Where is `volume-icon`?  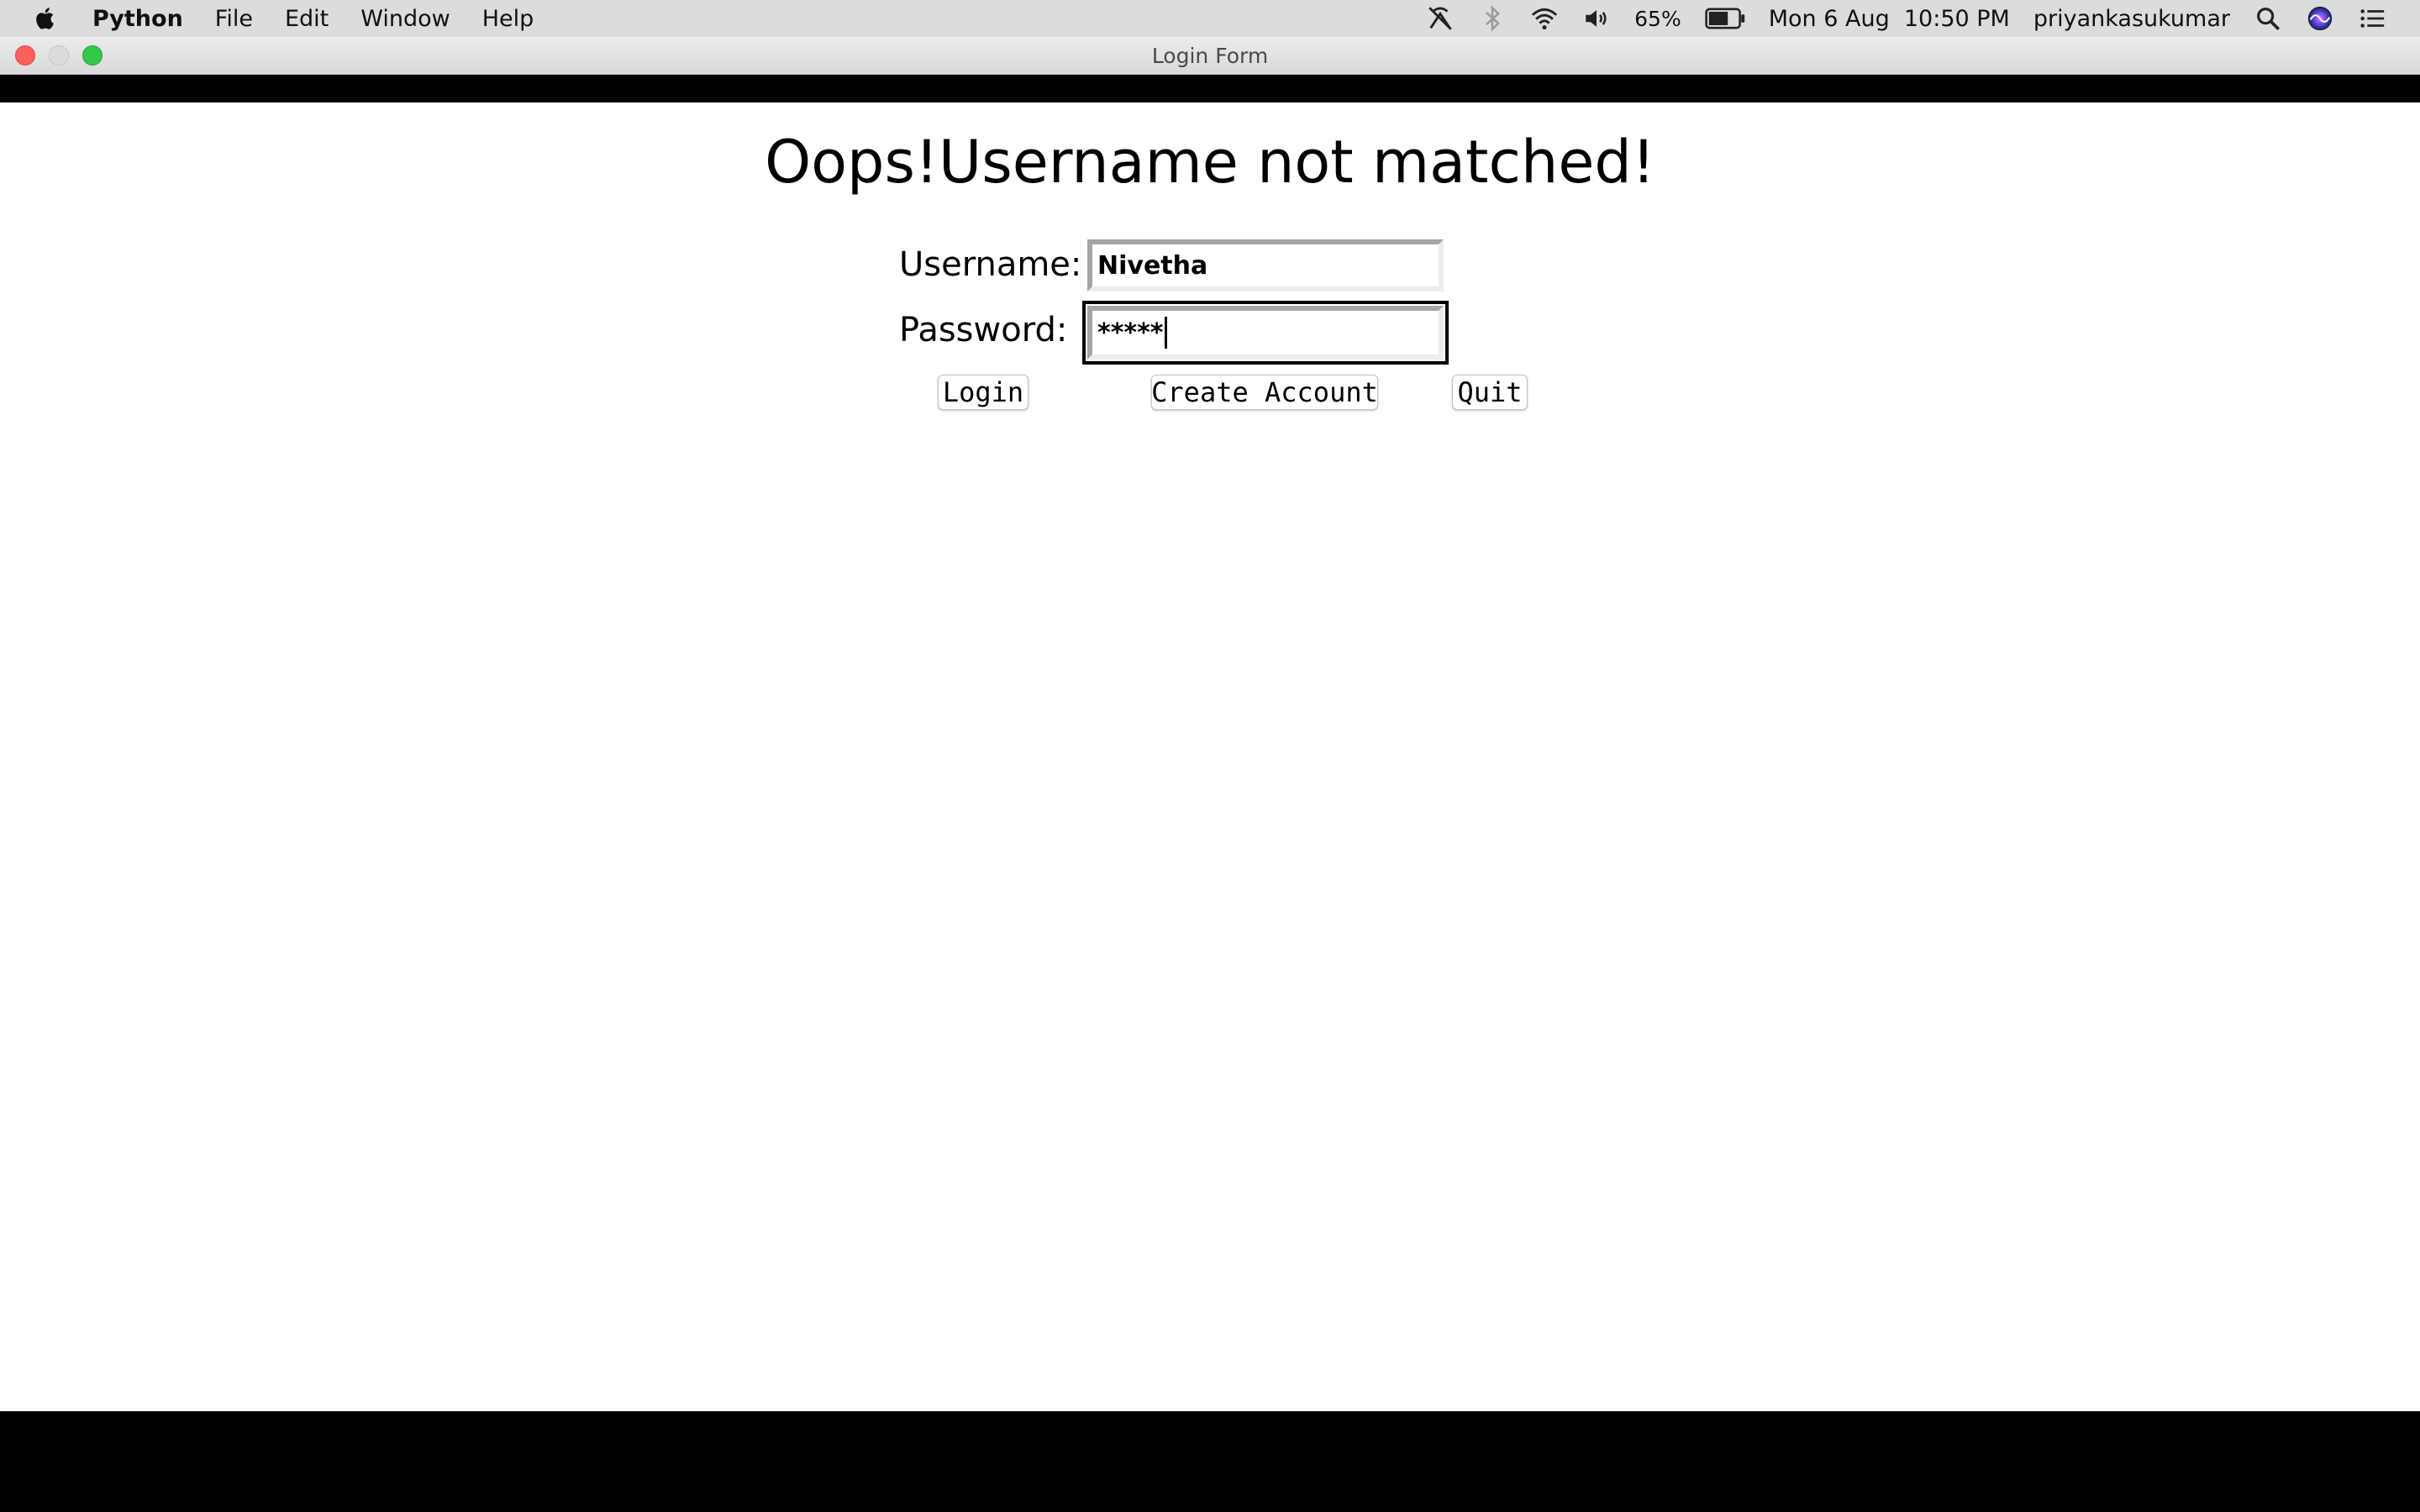 volume-icon is located at coordinates (1596, 18).